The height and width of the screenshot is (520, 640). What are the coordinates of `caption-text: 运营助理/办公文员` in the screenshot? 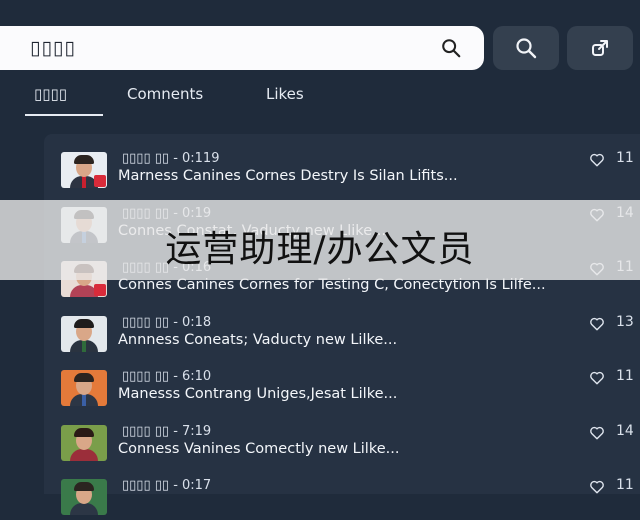 It's located at (320, 249).